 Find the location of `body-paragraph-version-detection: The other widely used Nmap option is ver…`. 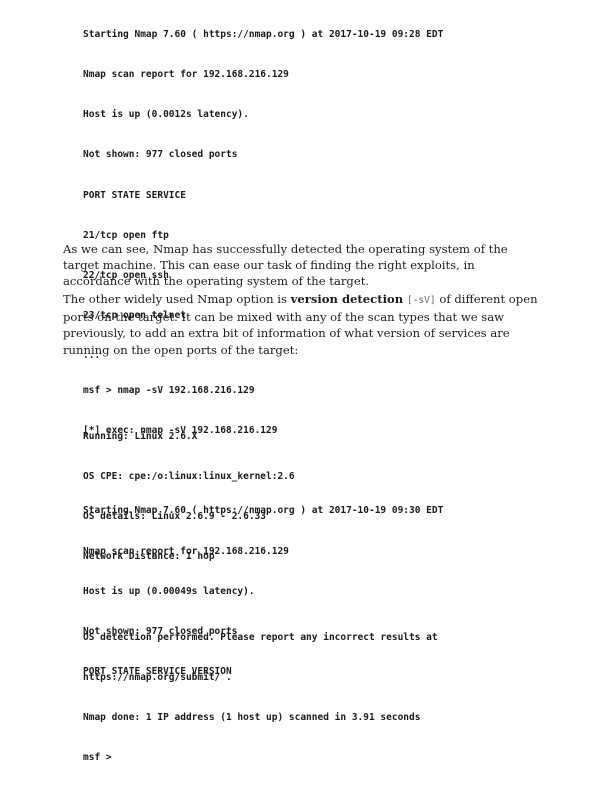

body-paragraph-version-detection: The other widely used Nmap option is ver… is located at coordinates (303, 324).